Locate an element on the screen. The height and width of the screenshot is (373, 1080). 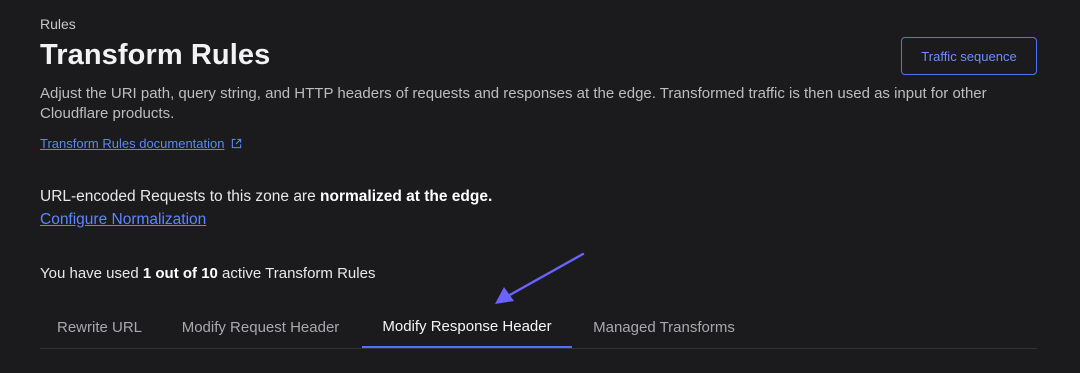
annotation-arrow is located at coordinates (540, 278).